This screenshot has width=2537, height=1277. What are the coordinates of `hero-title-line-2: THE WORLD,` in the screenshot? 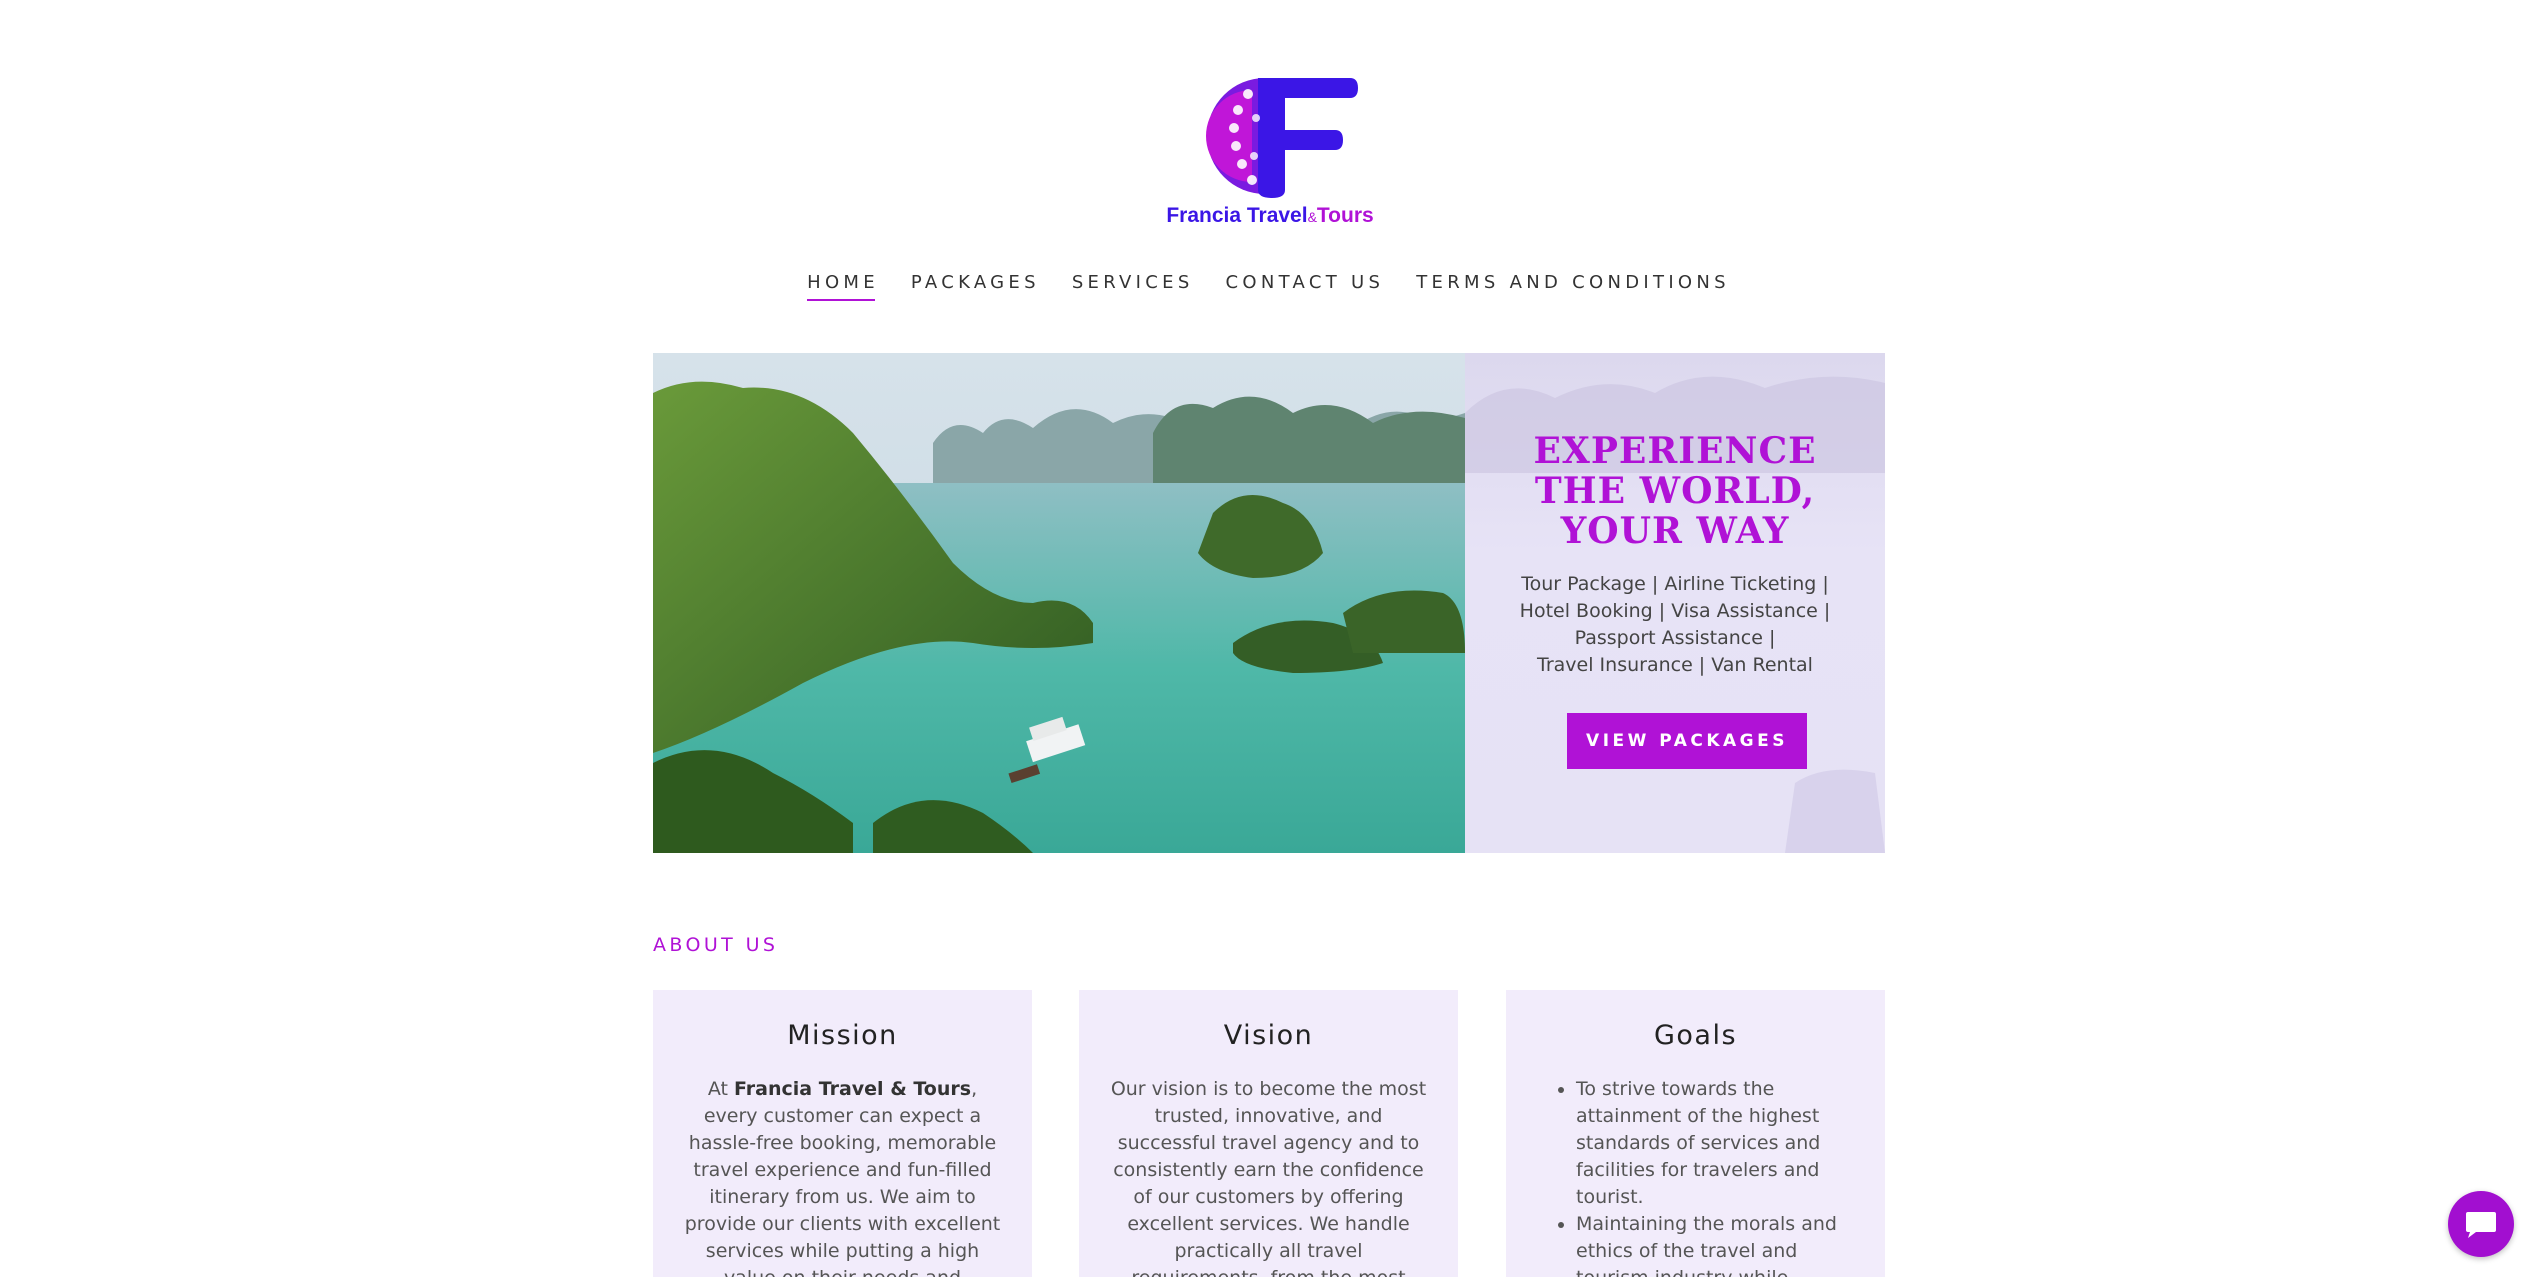 It's located at (1675, 491).